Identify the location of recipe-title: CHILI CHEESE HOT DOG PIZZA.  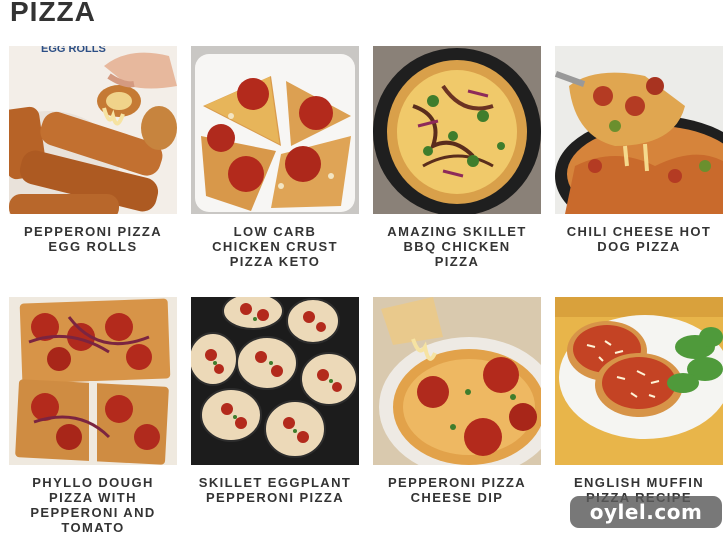
(639, 239).